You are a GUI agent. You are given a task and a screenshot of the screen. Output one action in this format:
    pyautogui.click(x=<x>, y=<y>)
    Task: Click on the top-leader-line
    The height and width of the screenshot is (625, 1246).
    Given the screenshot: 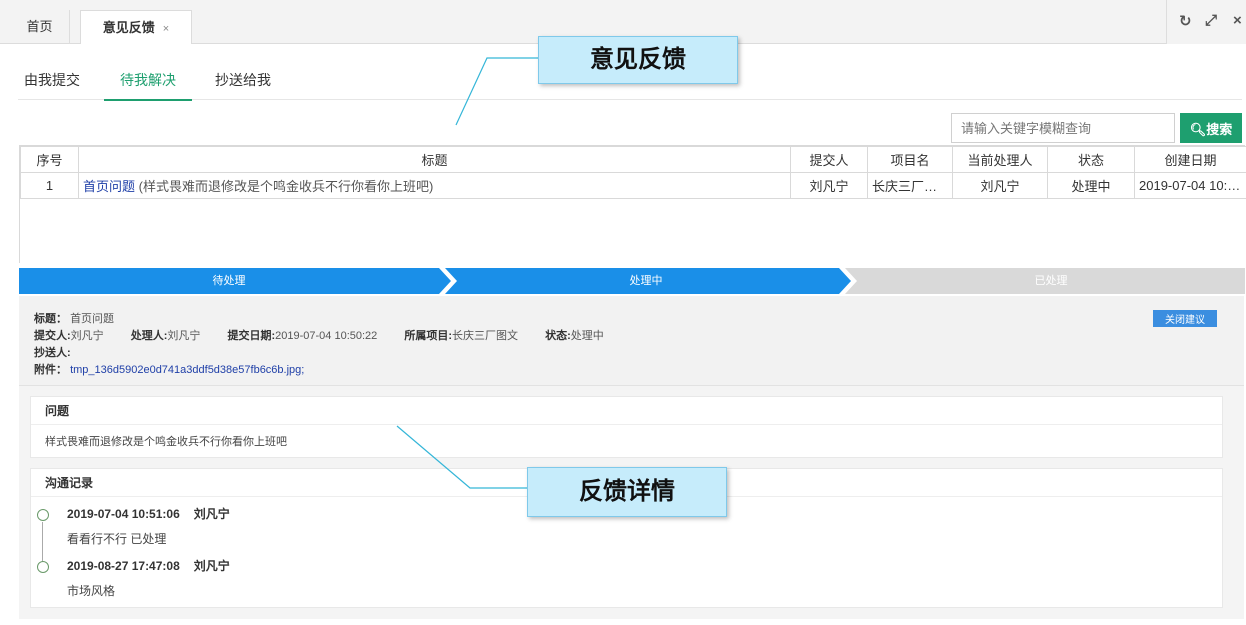 What is the action you would take?
    pyautogui.click(x=497, y=91)
    